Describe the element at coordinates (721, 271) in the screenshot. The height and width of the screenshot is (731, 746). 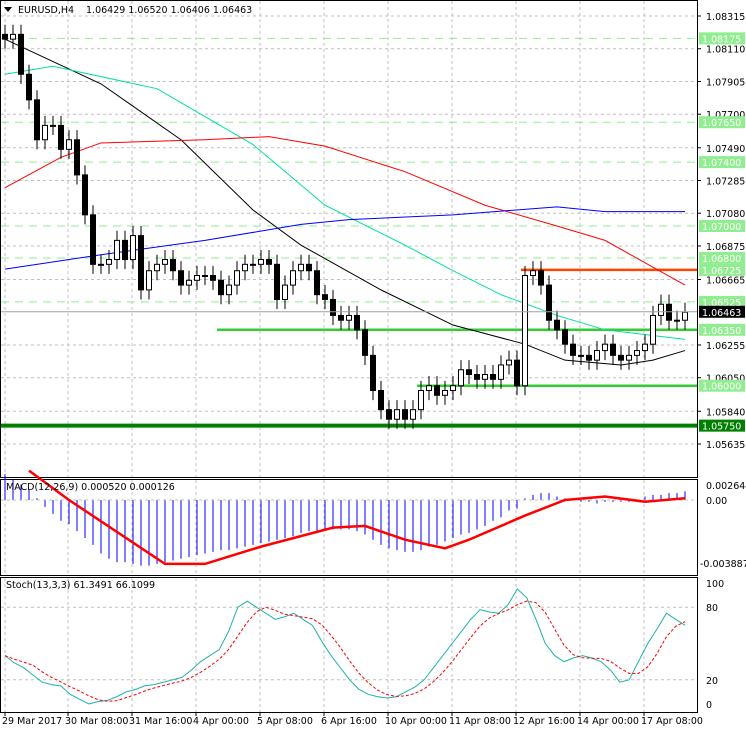
I see `level-label: 1.06725` at that location.